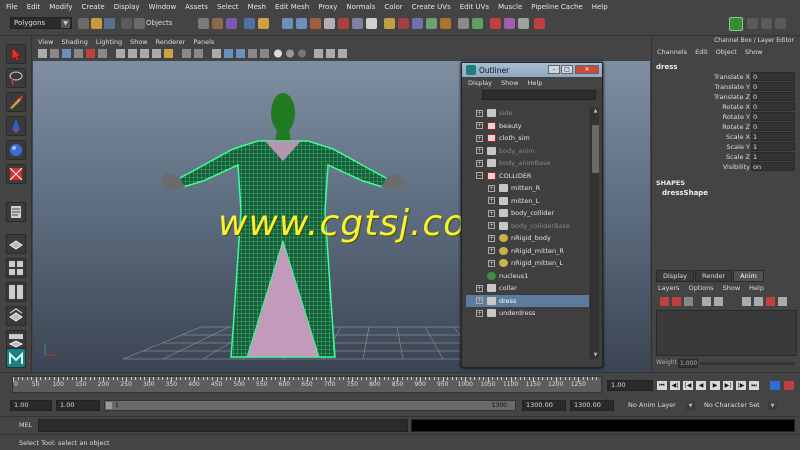 This screenshot has height=450, width=800. I want to click on outliner-item: + mitten_L, so click(527, 201).